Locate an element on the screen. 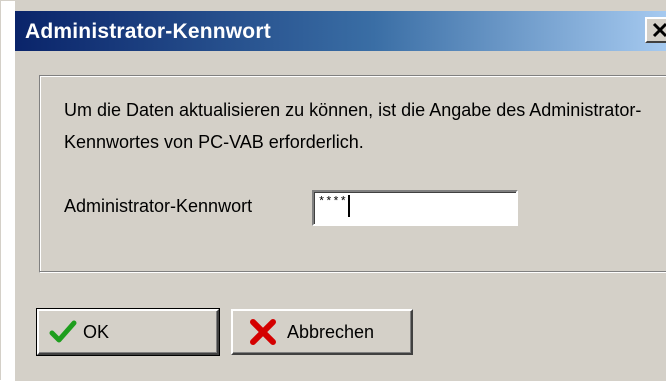  close-button is located at coordinates (655, 30).